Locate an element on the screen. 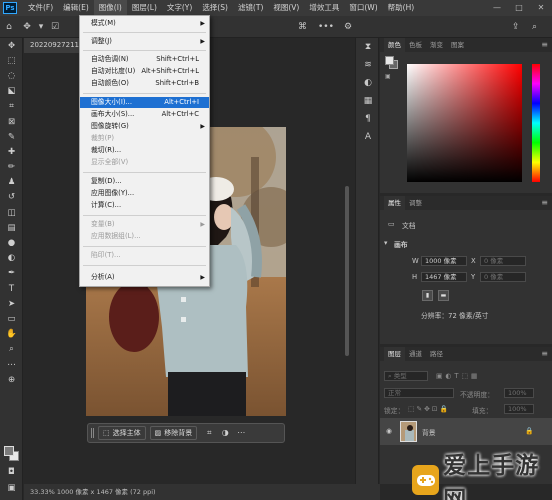  height-field: 1467 像素 is located at coordinates (444, 277).